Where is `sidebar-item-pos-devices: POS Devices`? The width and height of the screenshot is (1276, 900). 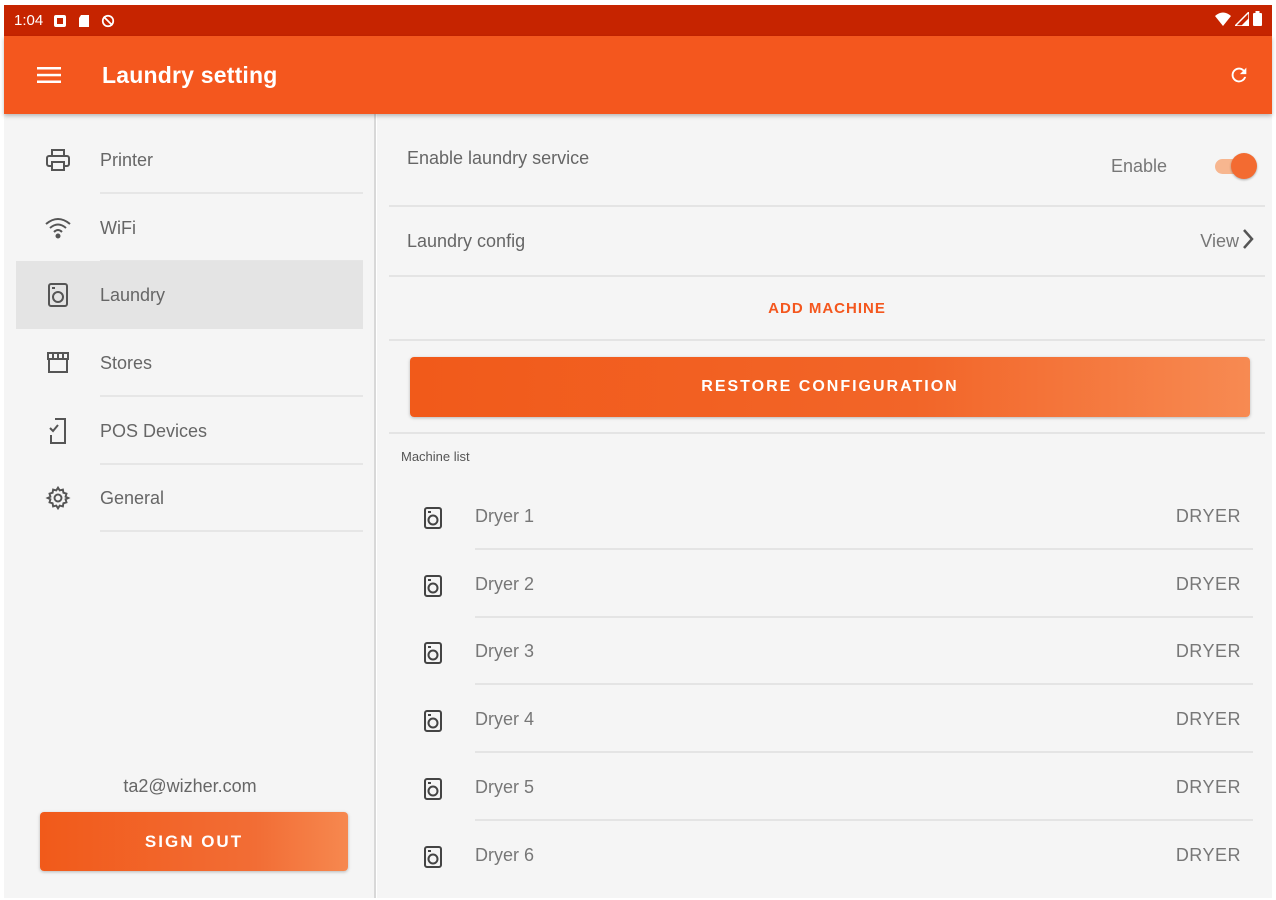
sidebar-item-pos-devices: POS Devices is located at coordinates (189, 431).